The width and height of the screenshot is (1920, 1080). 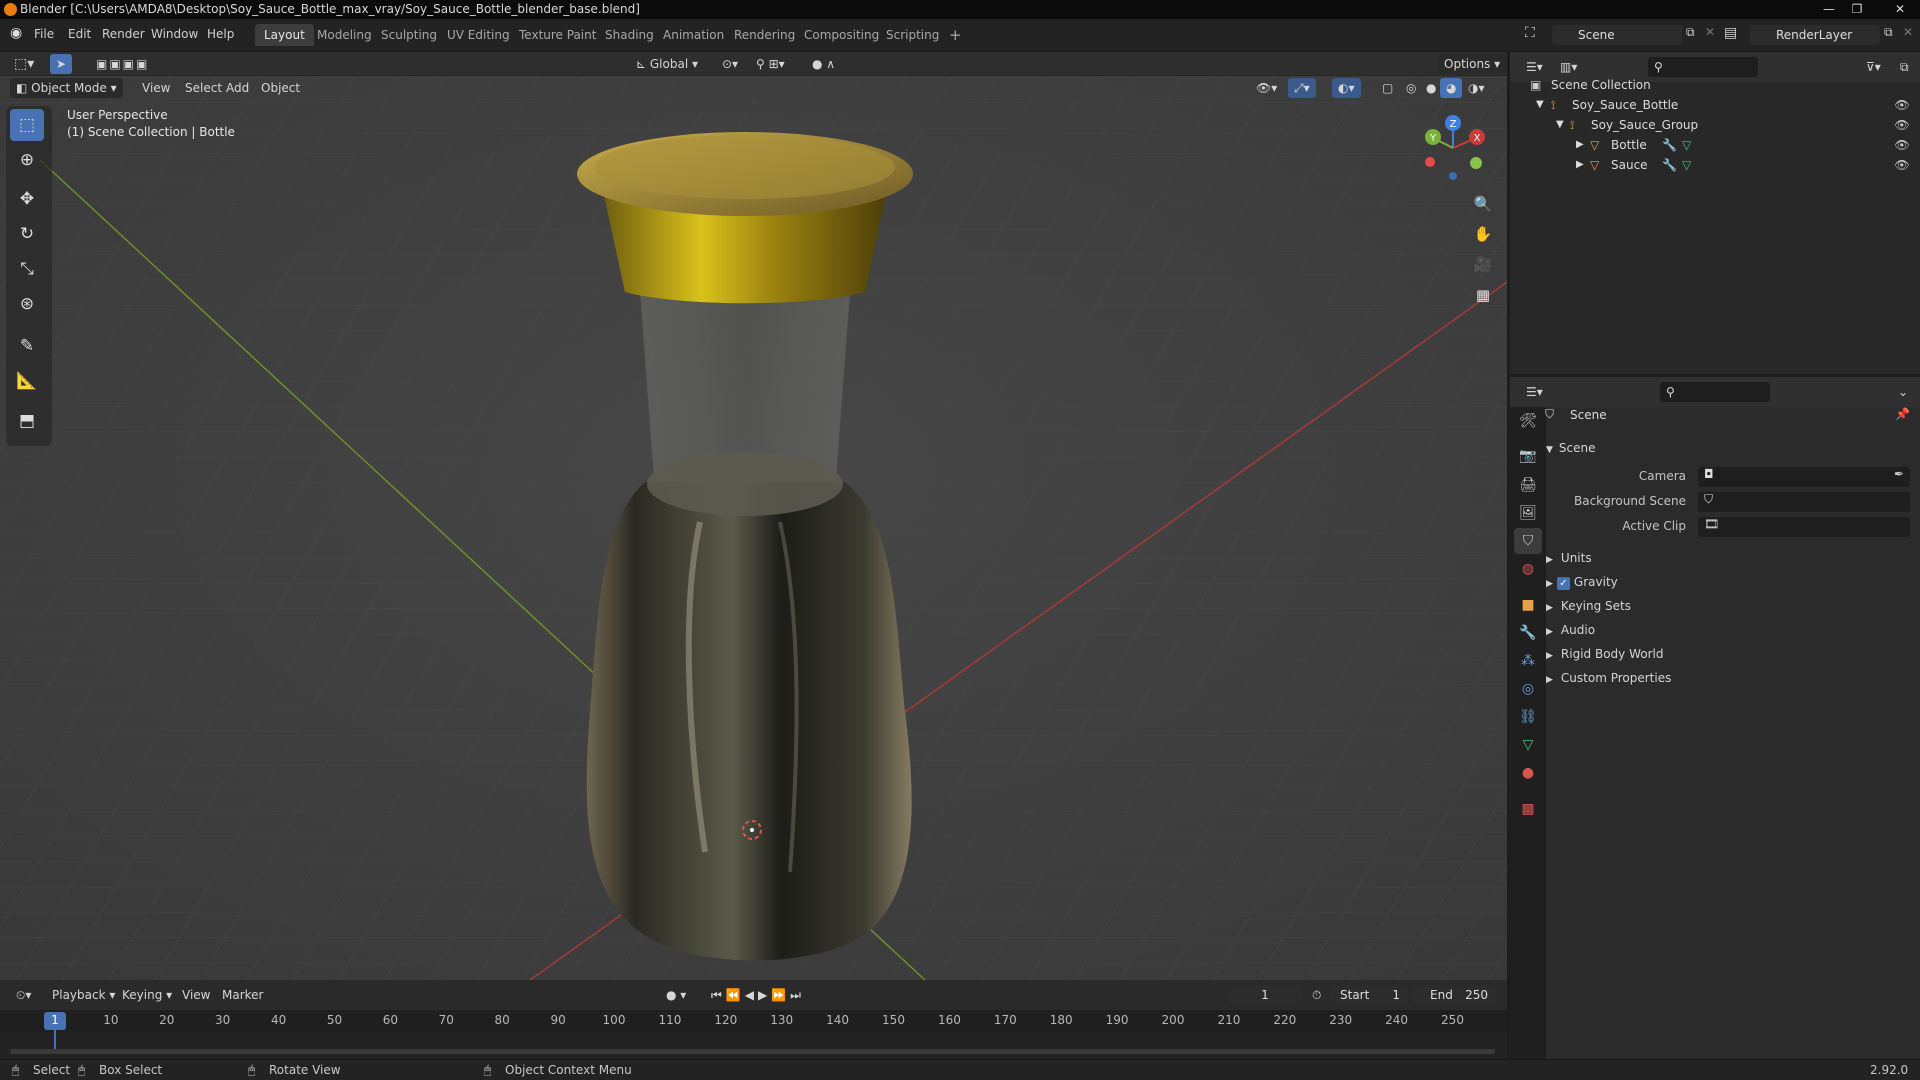 I want to click on scene-browser-icon: ⛶, so click(x=1530, y=33).